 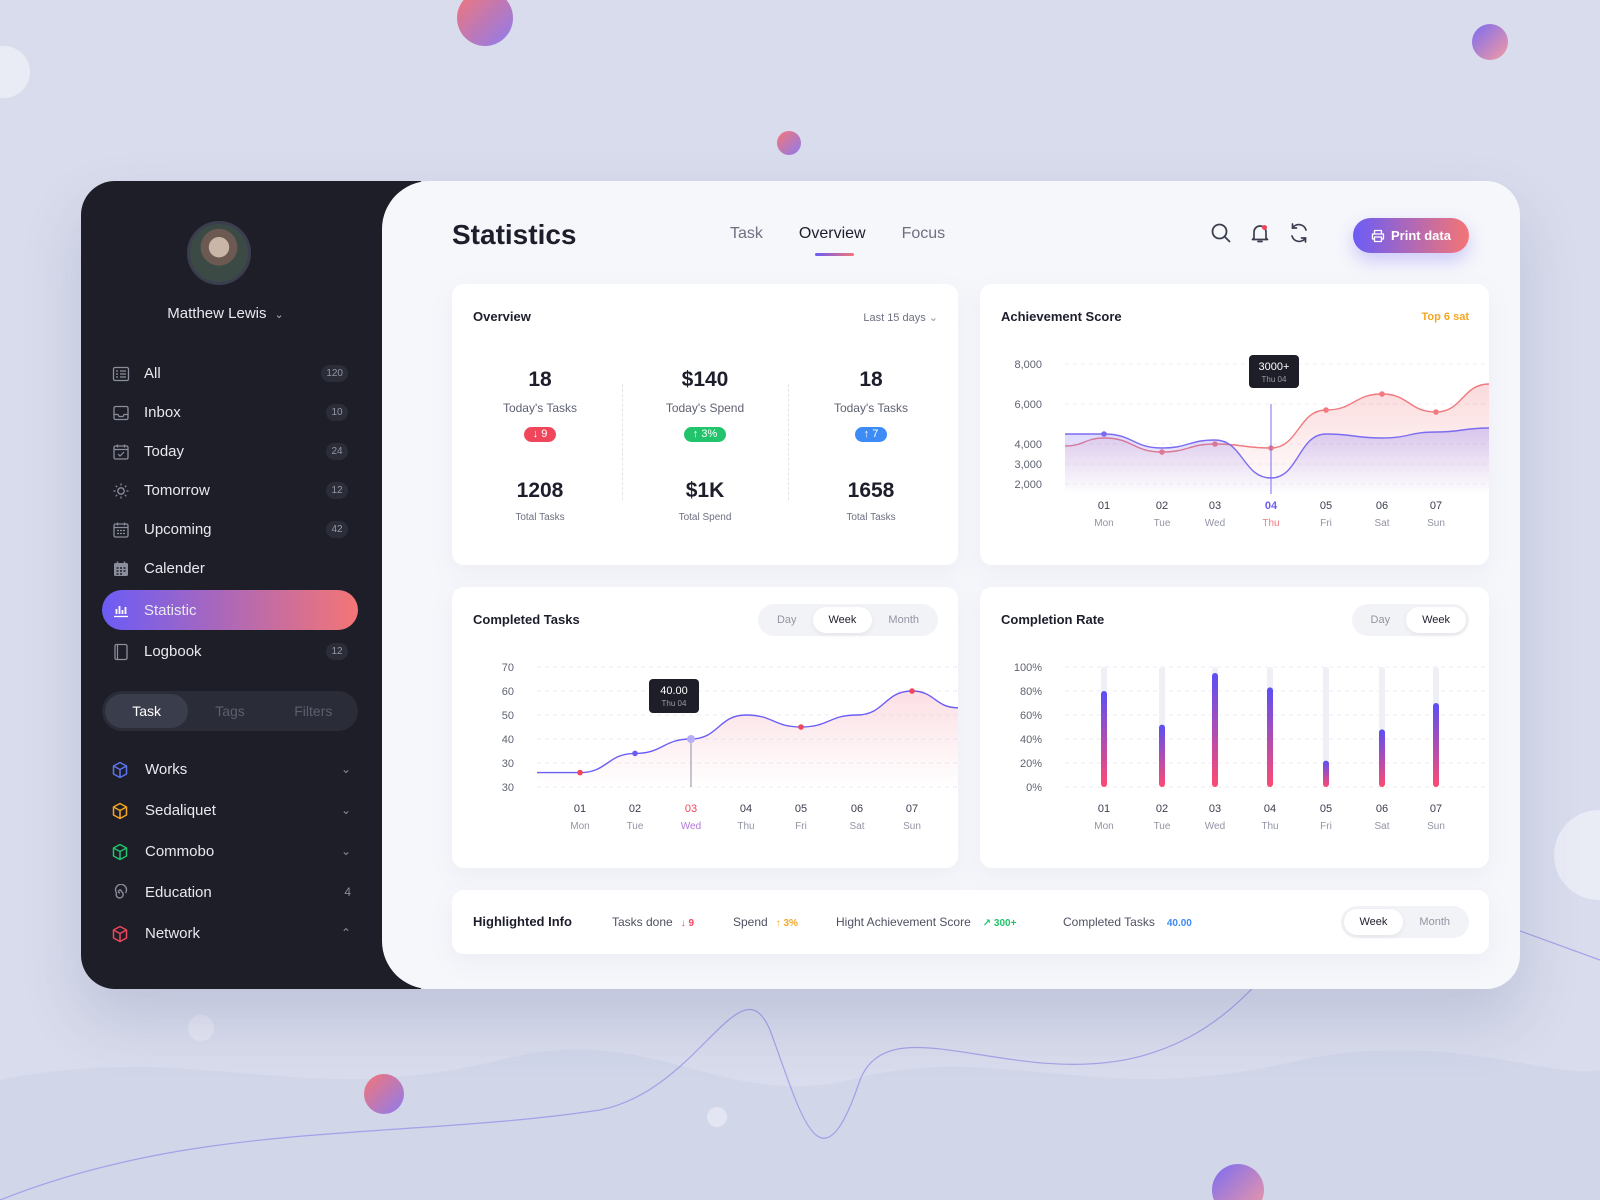 I want to click on search-icon, so click(x=1221, y=233).